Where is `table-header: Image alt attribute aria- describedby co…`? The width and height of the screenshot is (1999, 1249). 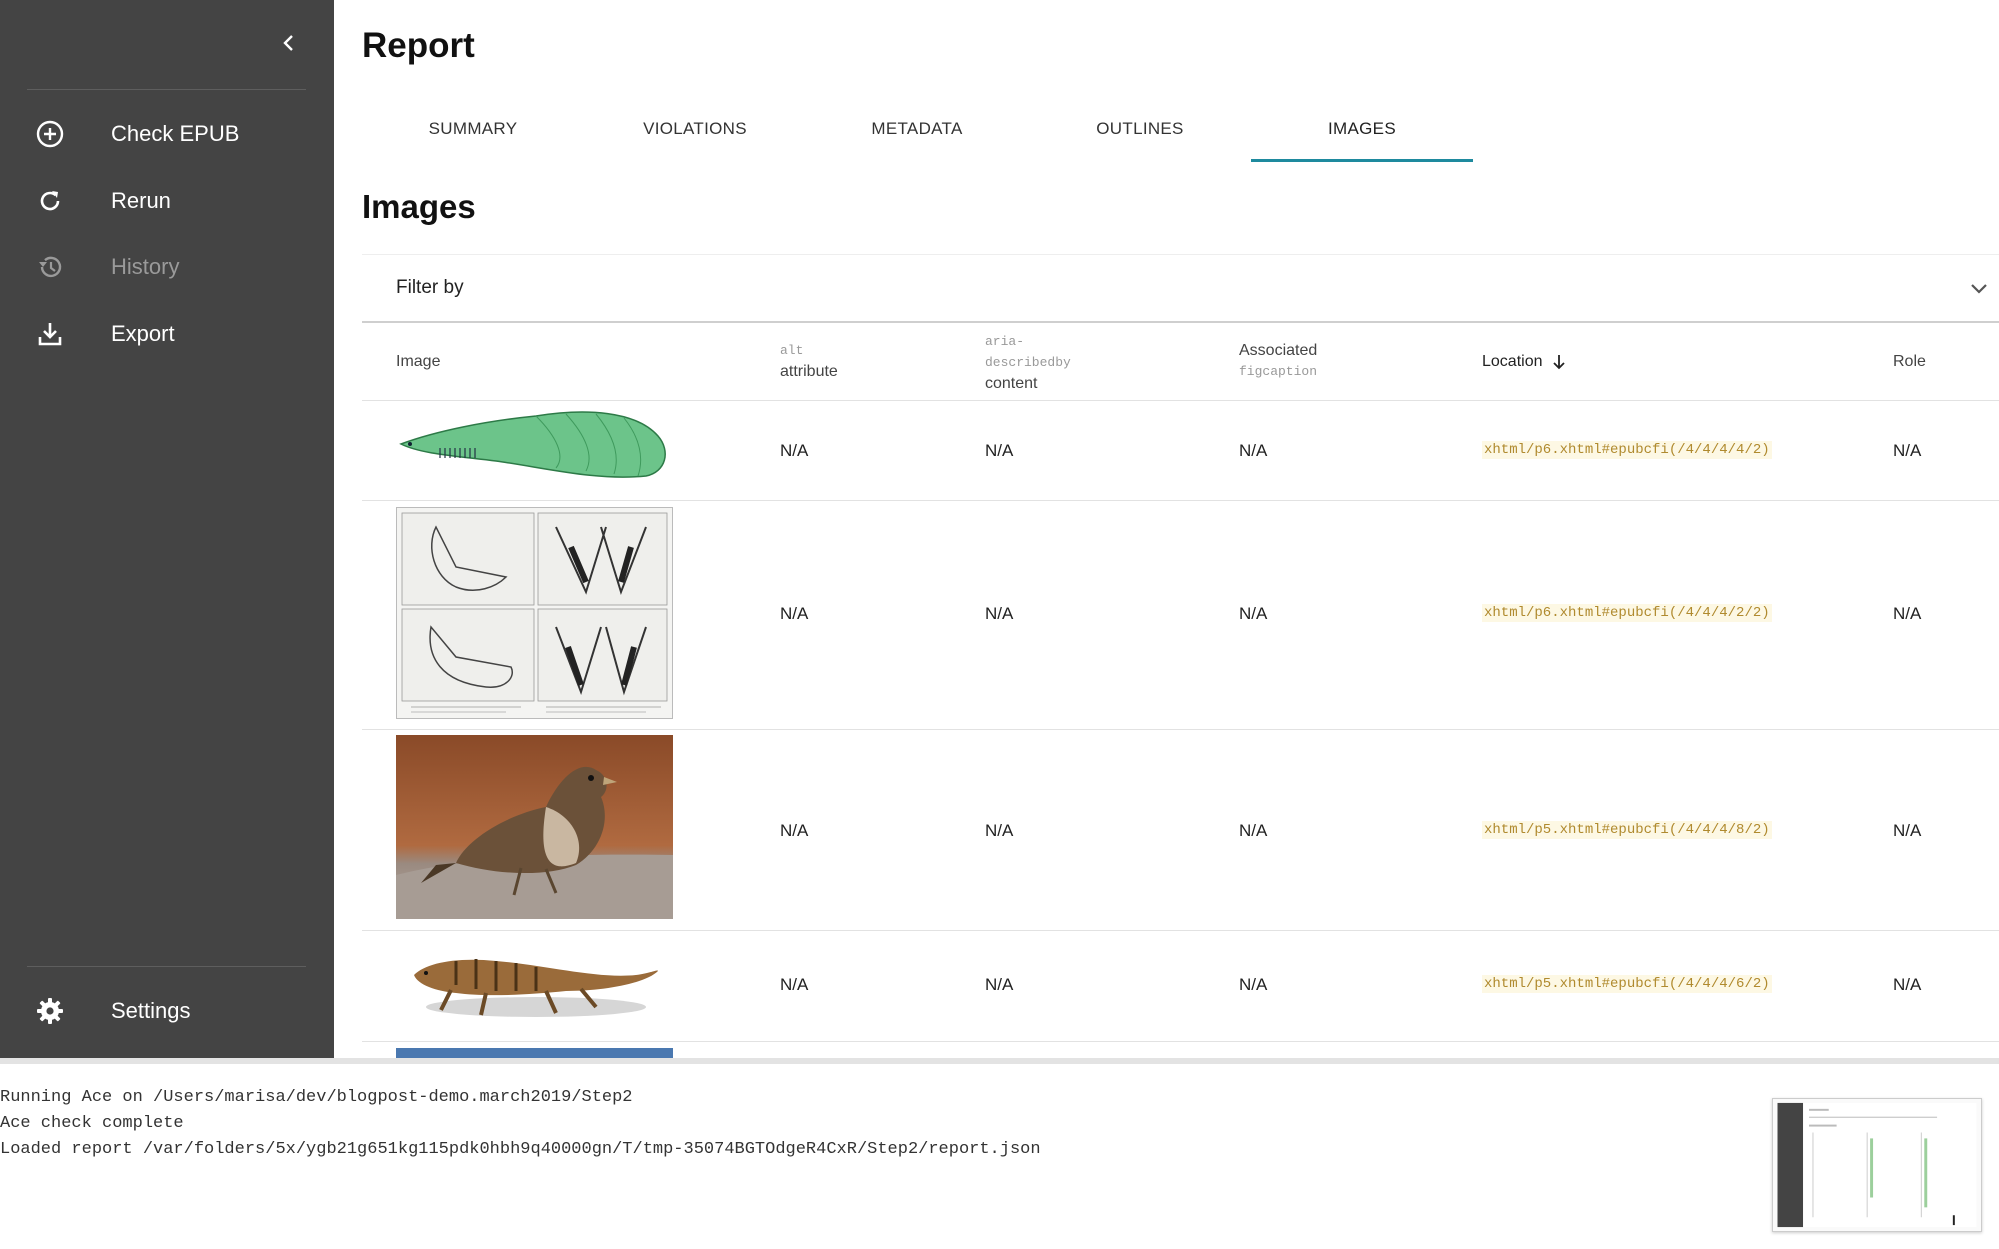 table-header: Image alt attribute aria- describedby co… is located at coordinates (1180, 362).